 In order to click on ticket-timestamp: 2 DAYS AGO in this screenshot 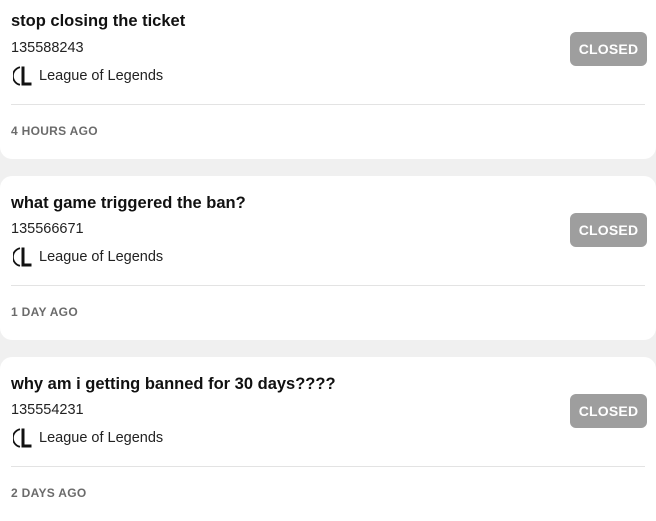, I will do `click(49, 493)`.